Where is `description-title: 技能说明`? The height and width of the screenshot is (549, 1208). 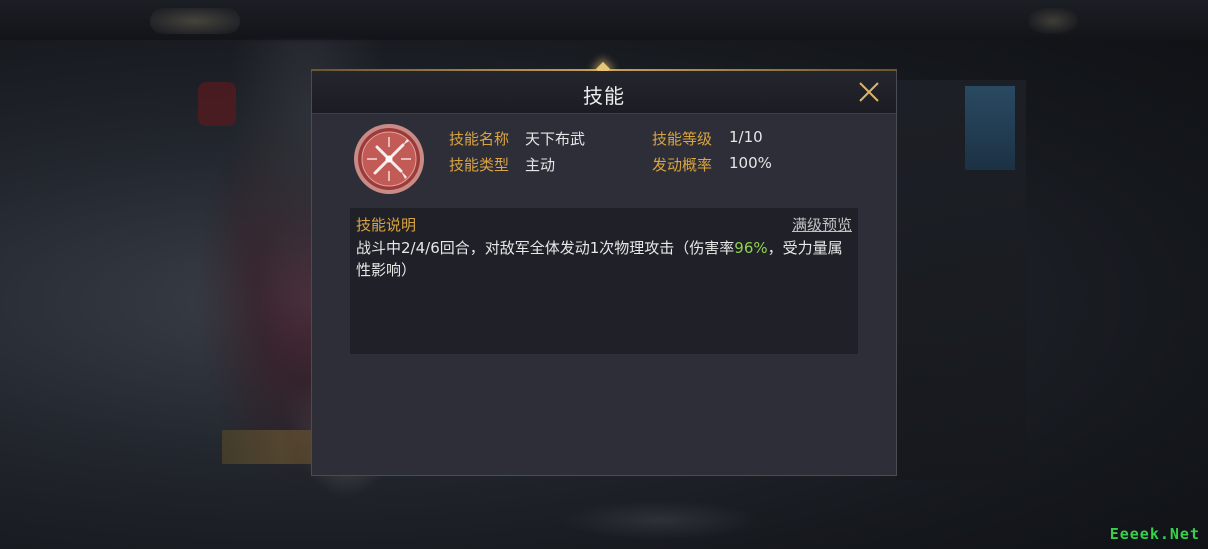
description-title: 技能说明 is located at coordinates (386, 225).